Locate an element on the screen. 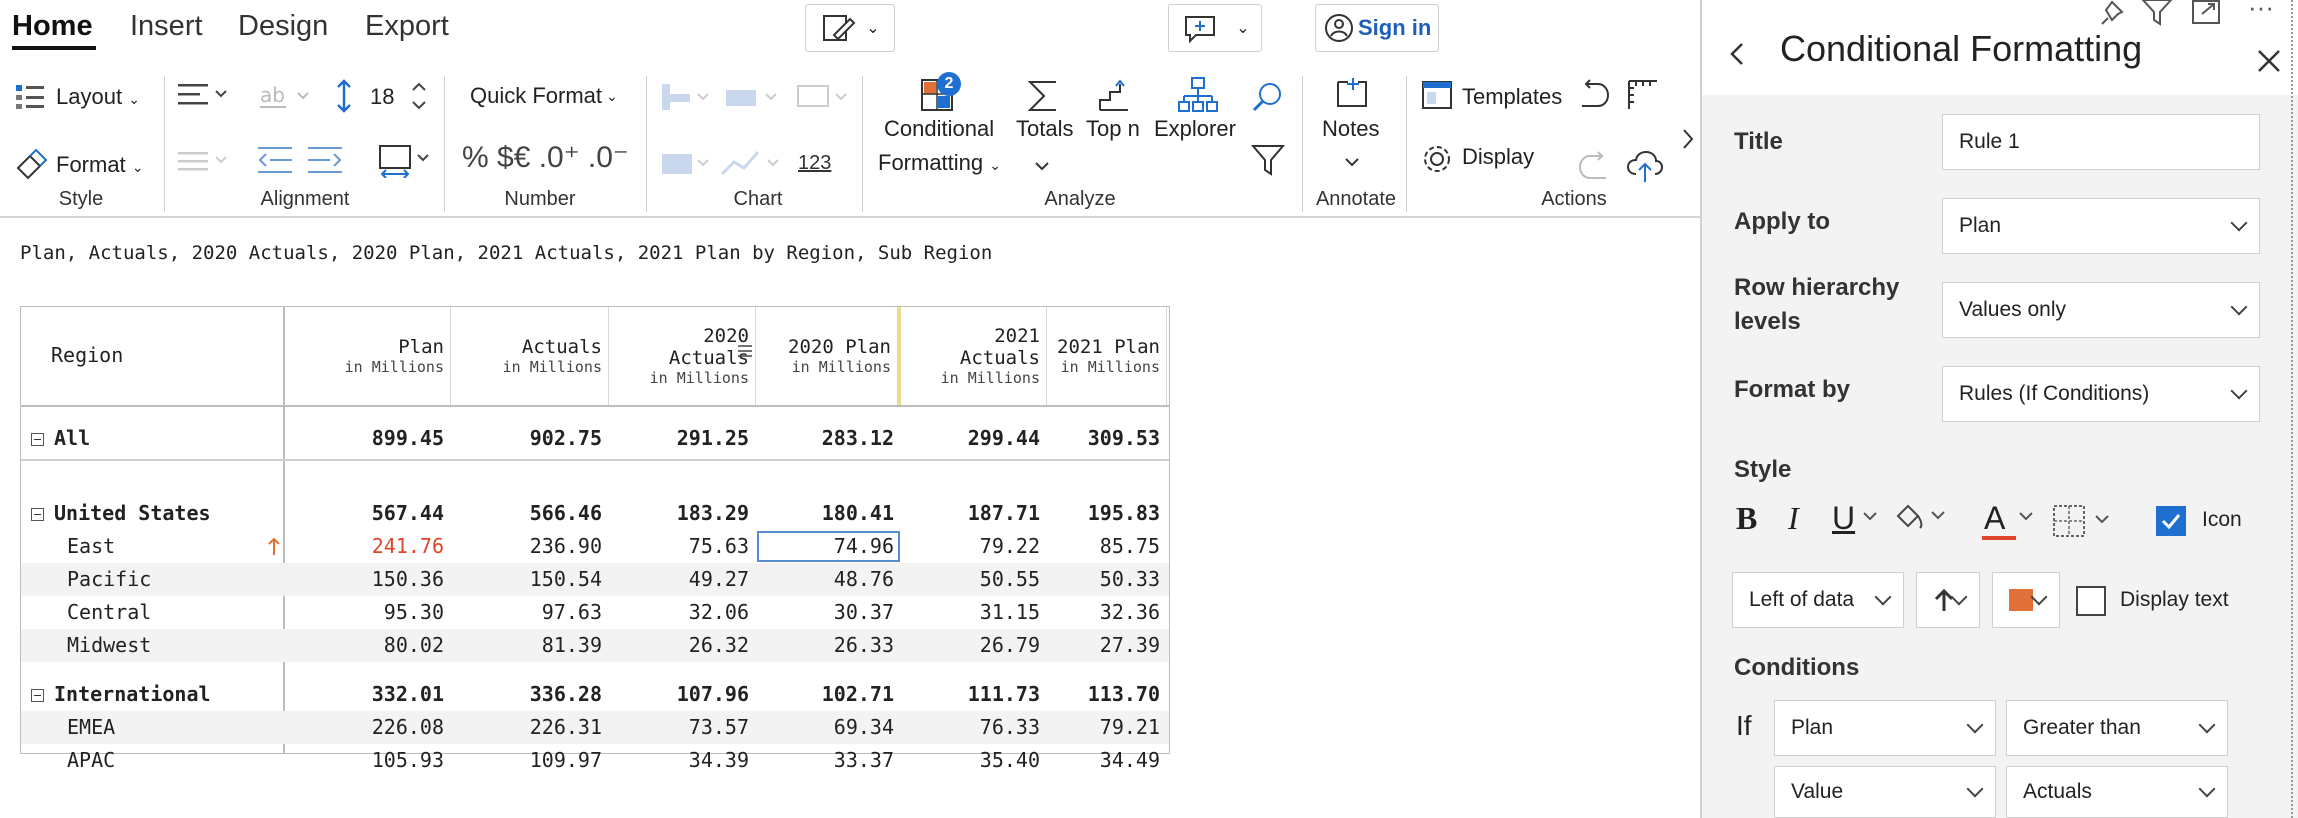 This screenshot has width=2298, height=818. condition-field-select: Plan is located at coordinates (1885, 728).